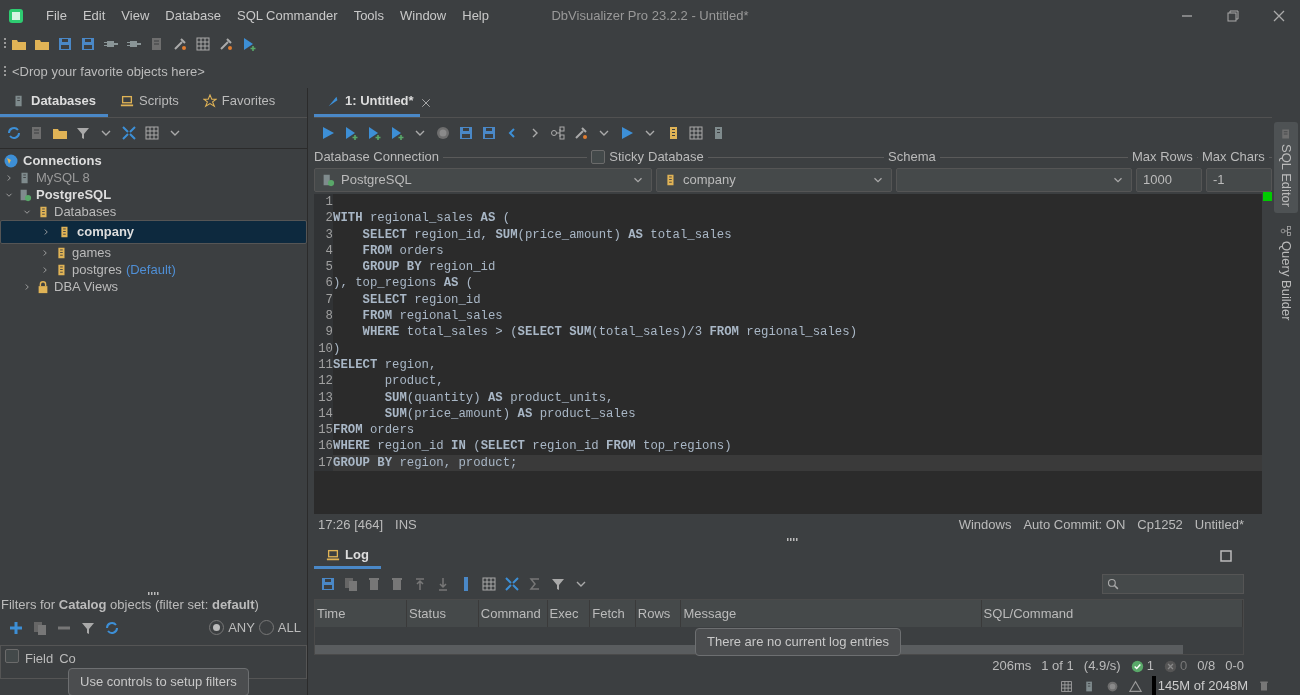  What do you see at coordinates (67, 658) in the screenshot?
I see `column-header: Co` at bounding box center [67, 658].